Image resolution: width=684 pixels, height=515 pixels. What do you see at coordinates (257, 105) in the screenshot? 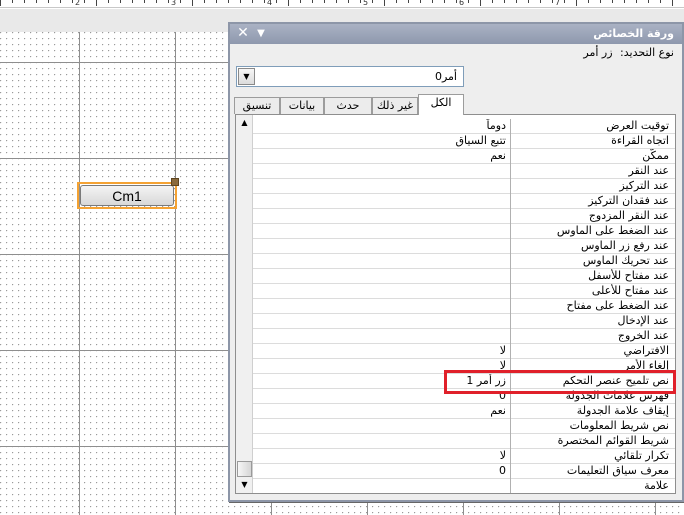
I see `tab-format: تنسيق` at bounding box center [257, 105].